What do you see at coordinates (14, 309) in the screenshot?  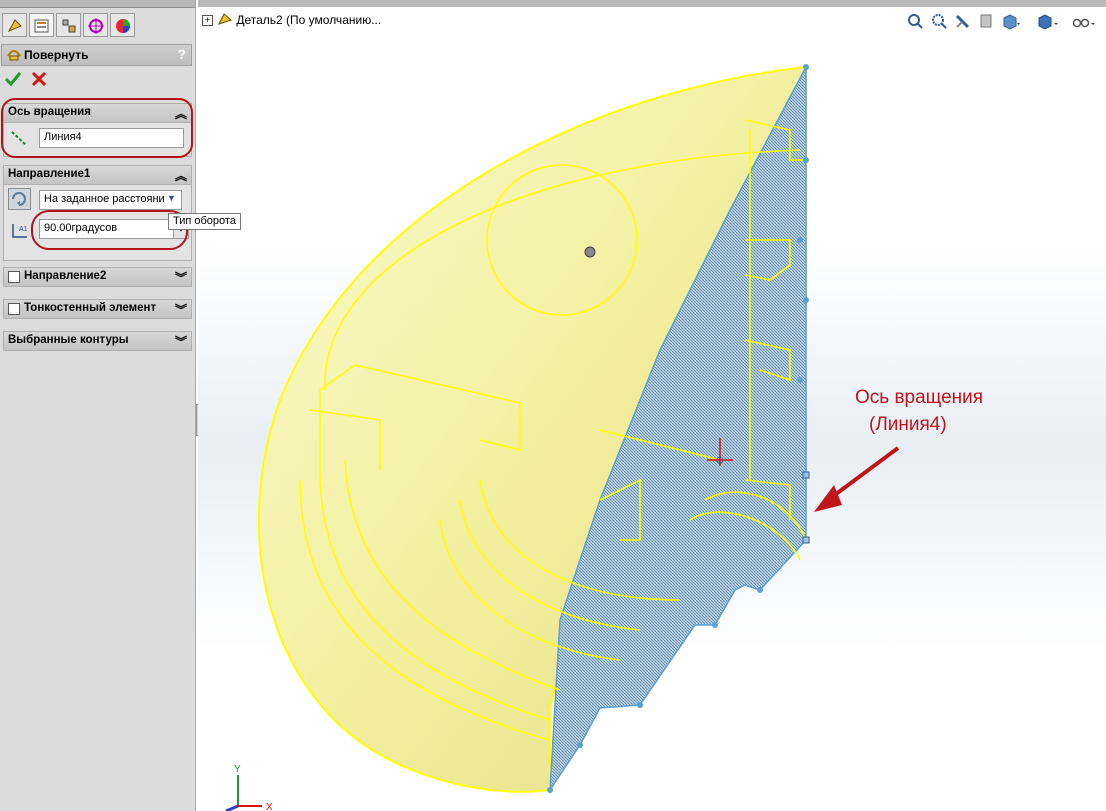 I see `thin-feature-checkbox` at bounding box center [14, 309].